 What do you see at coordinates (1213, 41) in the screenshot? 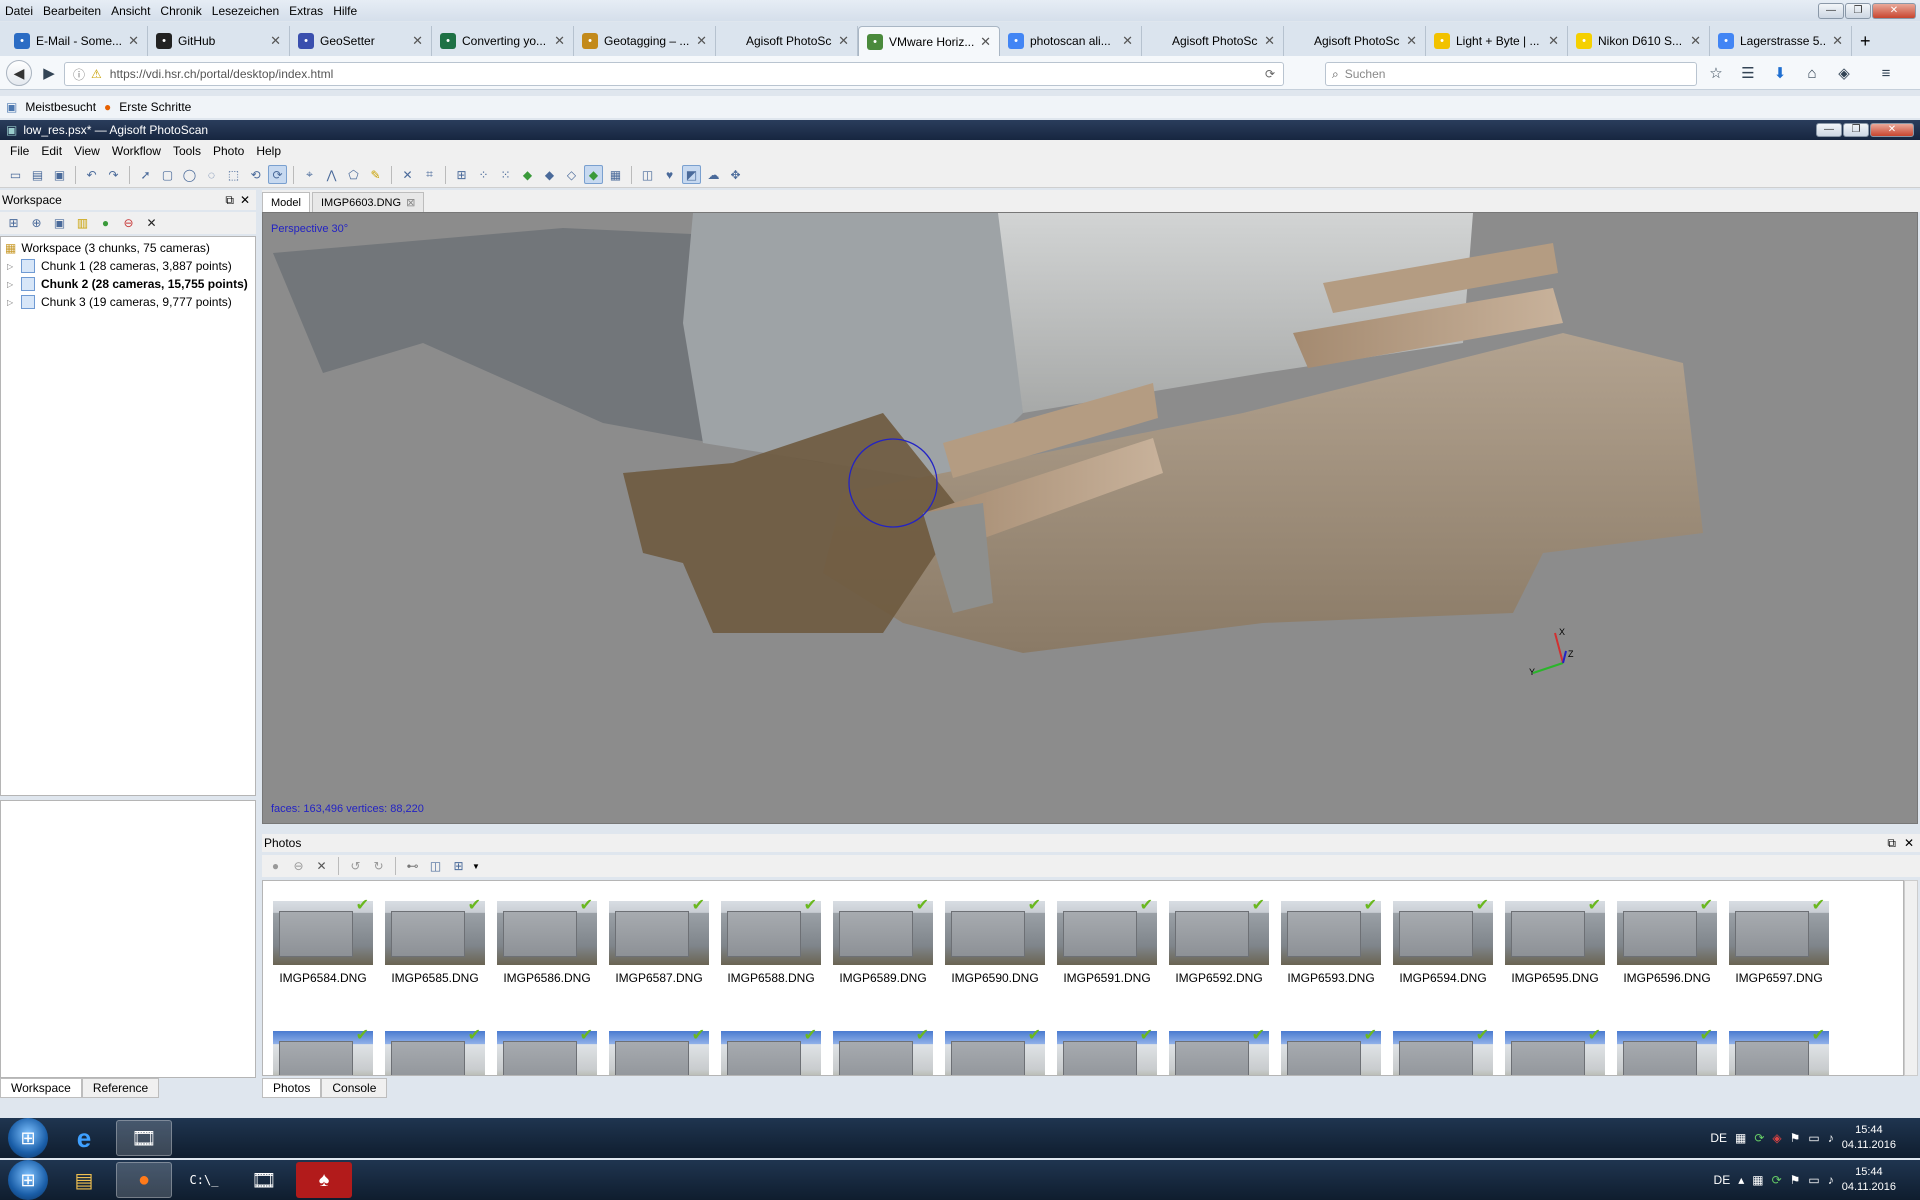
I see `browser-tab: Agisoft PhotoSca... ✕` at bounding box center [1213, 41].